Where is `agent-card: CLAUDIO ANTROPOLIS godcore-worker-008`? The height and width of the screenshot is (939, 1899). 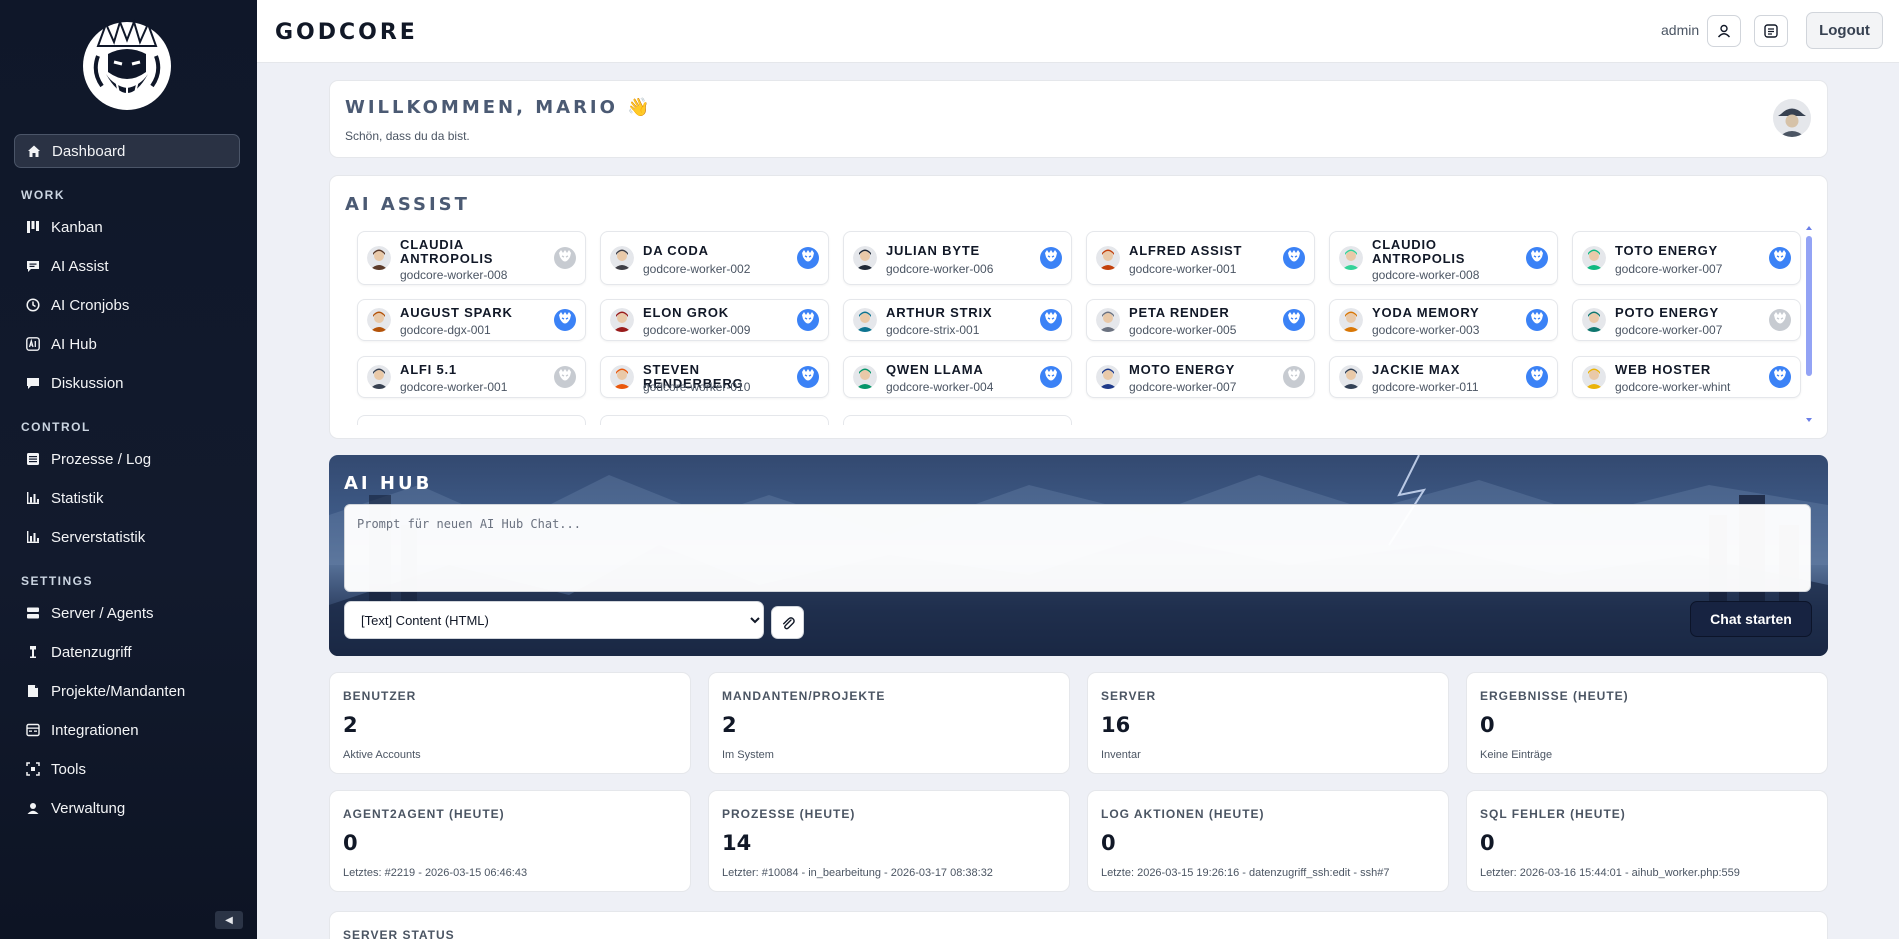
agent-card: CLAUDIO ANTROPOLIS godcore-worker-008 is located at coordinates (1443, 258).